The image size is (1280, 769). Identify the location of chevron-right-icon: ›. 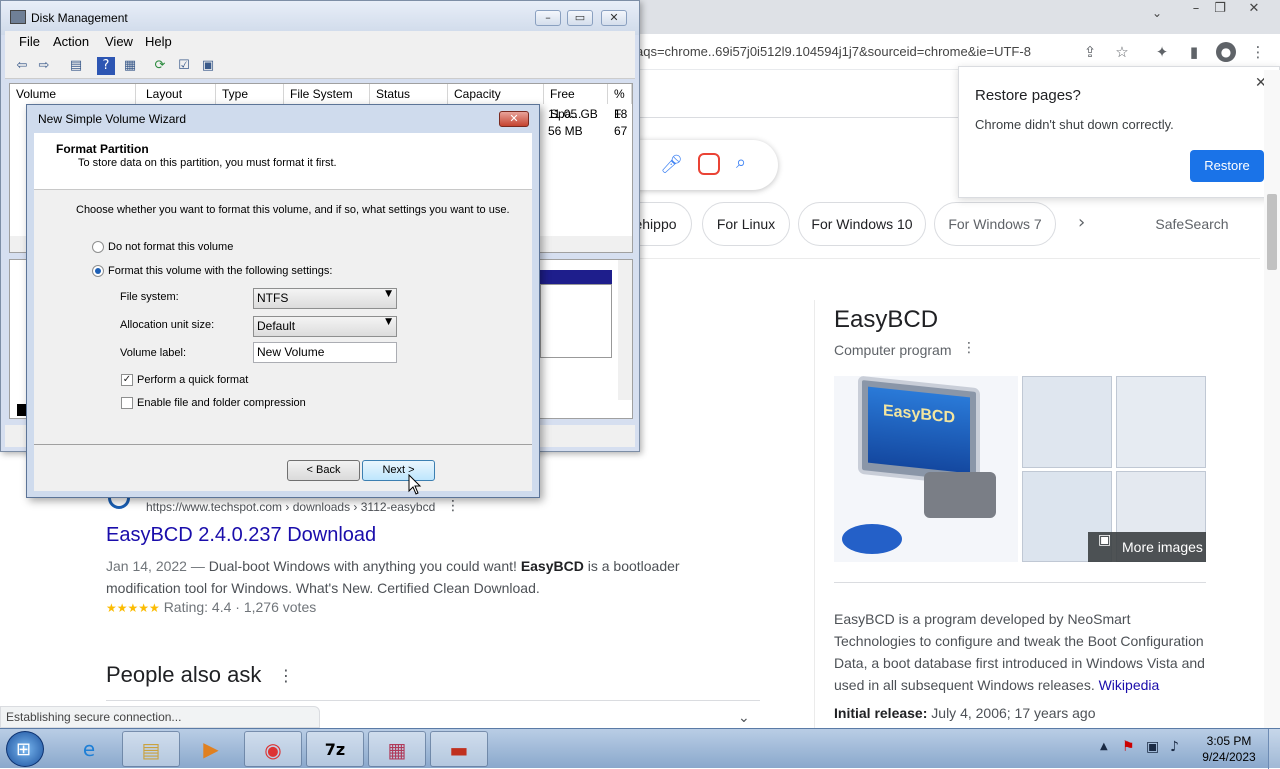
(1081, 222).